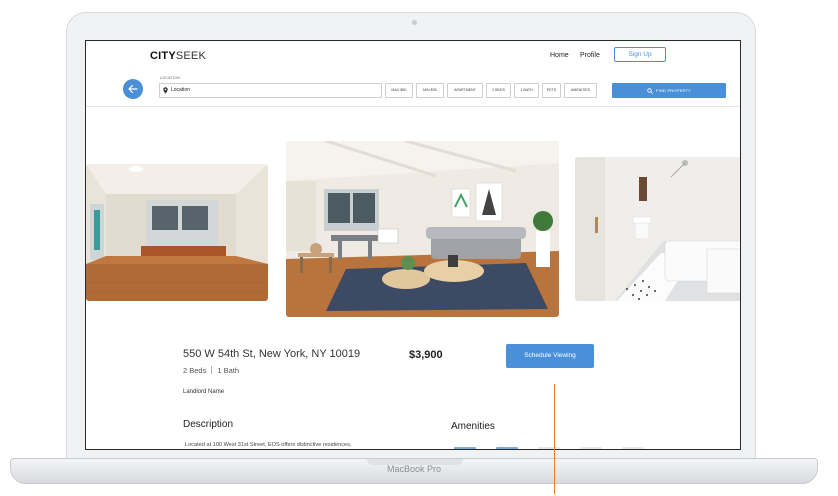  Describe the element at coordinates (270, 90) in the screenshot. I see `location-input: Location` at that location.